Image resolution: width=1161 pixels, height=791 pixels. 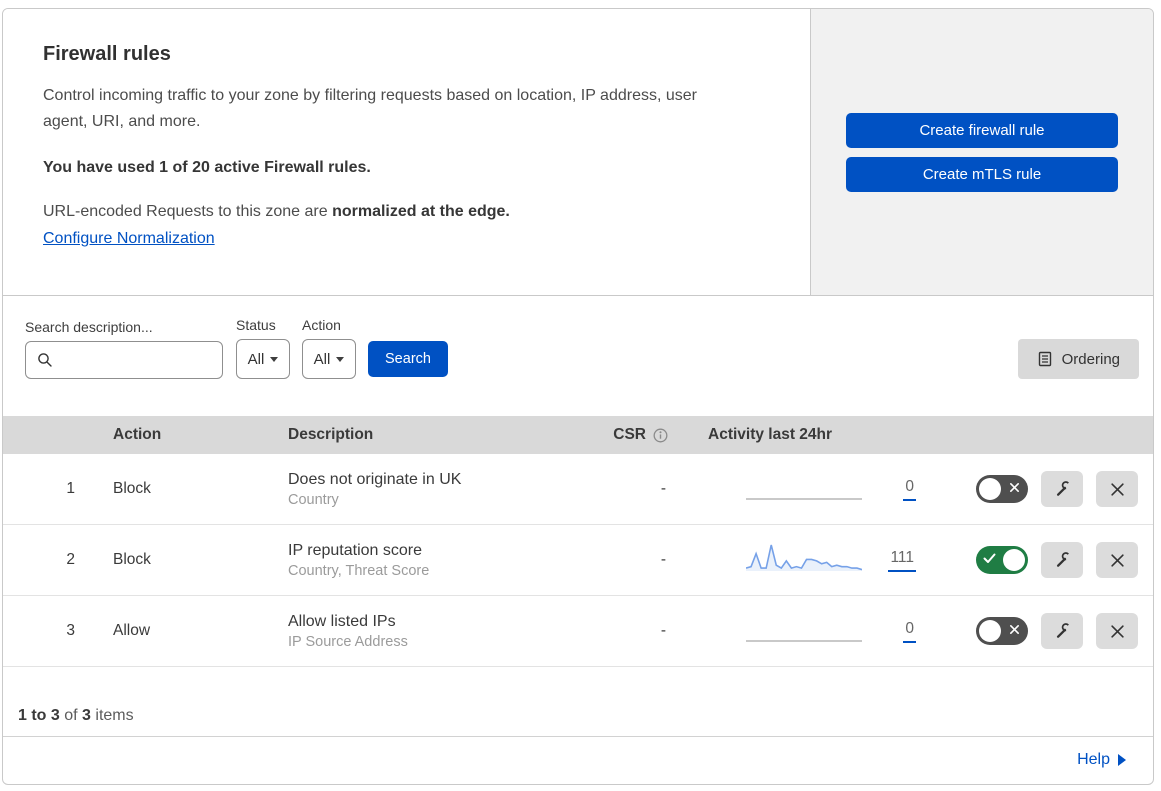 I want to click on help-link: Help, so click(x=1101, y=760).